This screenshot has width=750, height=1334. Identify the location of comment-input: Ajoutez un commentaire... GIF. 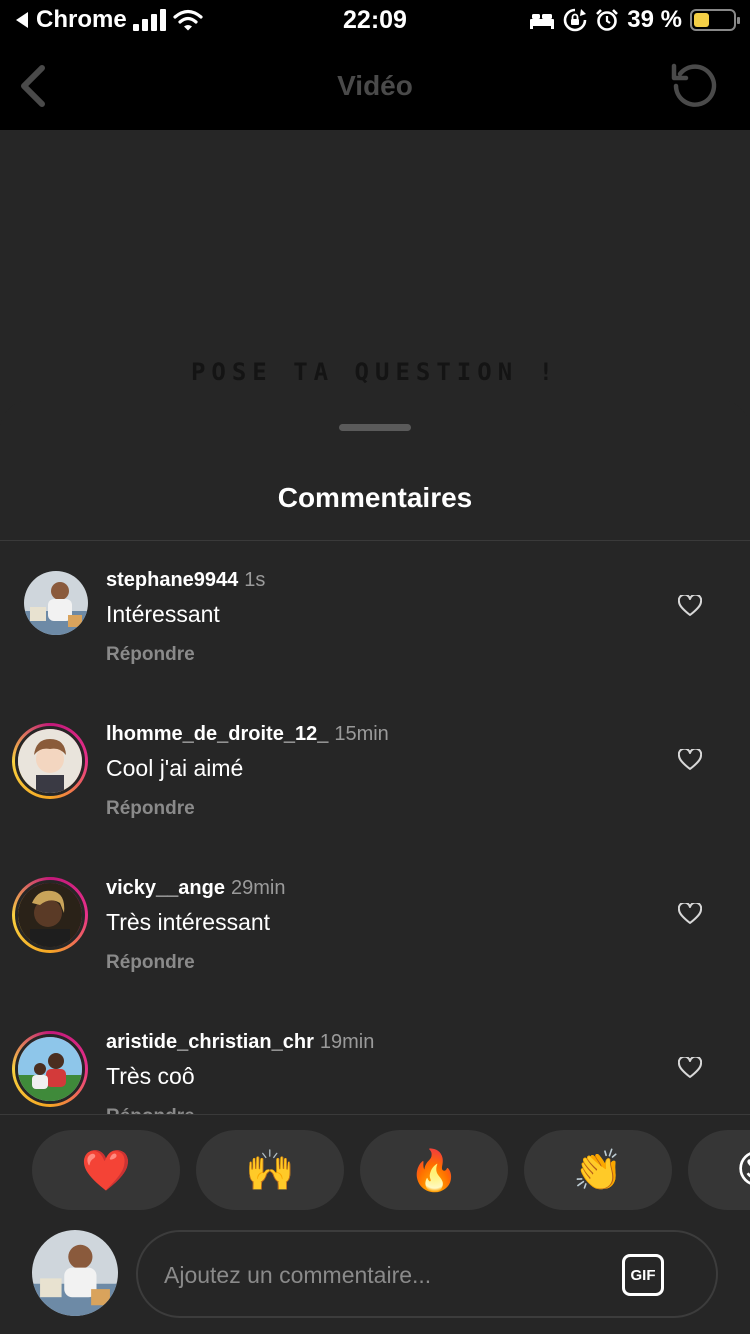
(427, 1274).